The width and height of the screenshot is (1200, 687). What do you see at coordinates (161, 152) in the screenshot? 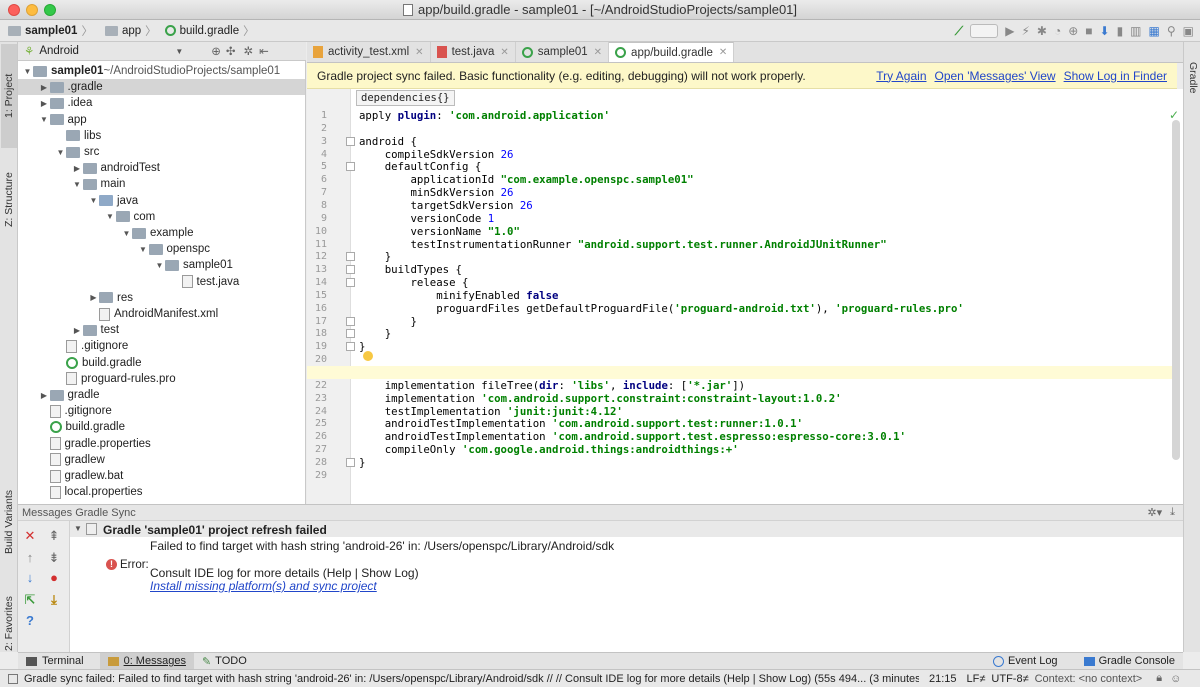
I see `tree-item: ▼ src` at bounding box center [161, 152].